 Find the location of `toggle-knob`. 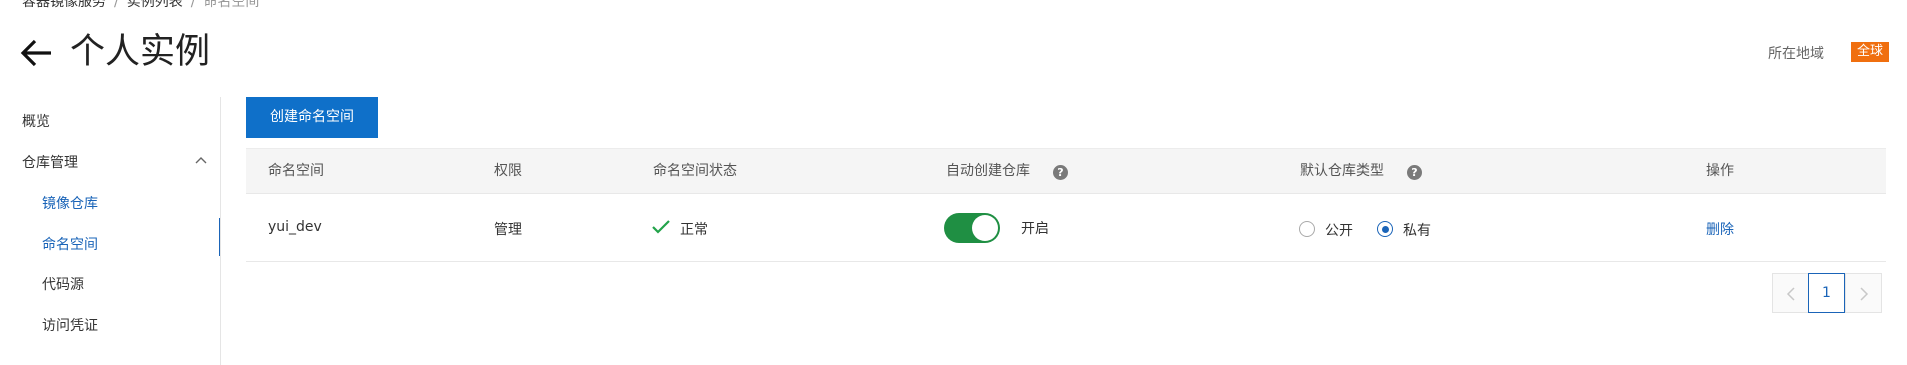

toggle-knob is located at coordinates (985, 228).